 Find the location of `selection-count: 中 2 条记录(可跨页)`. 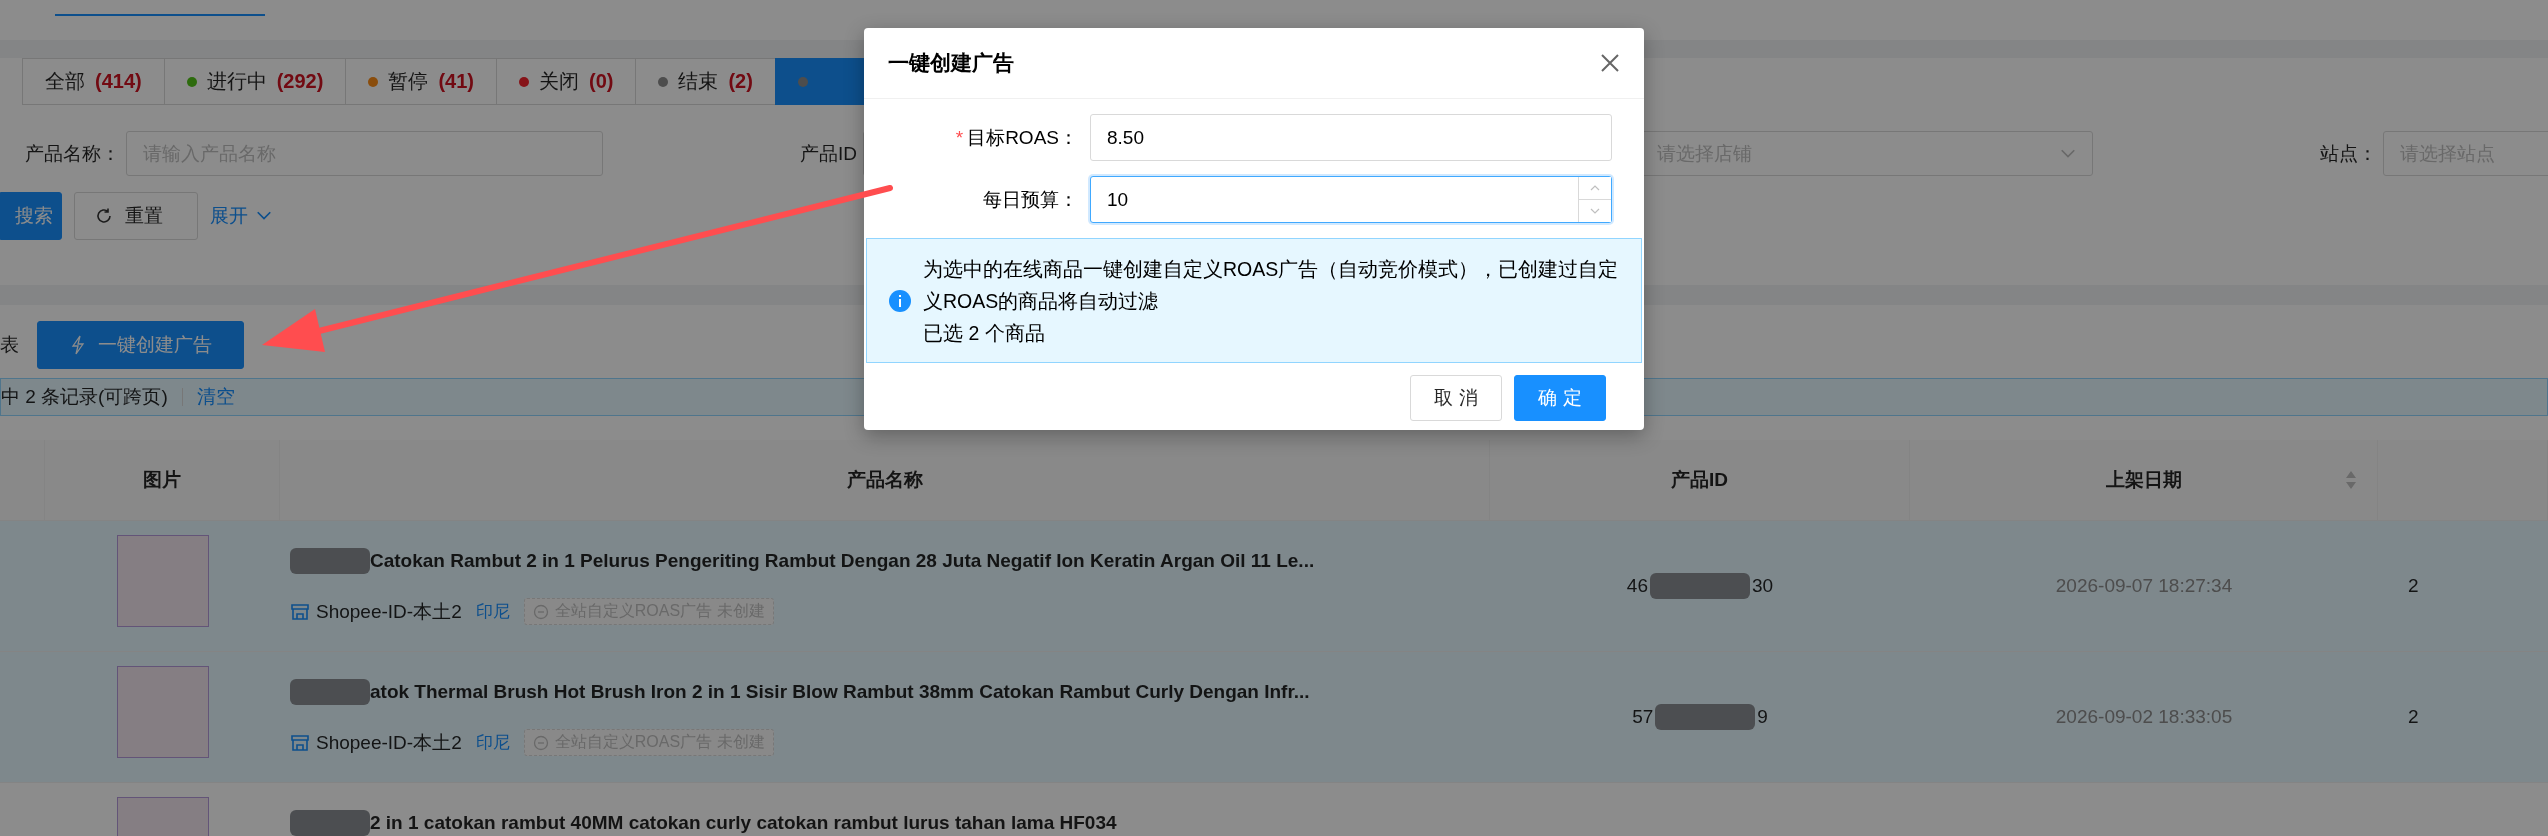

selection-count: 中 2 条记录(可跨页) is located at coordinates (84, 397).